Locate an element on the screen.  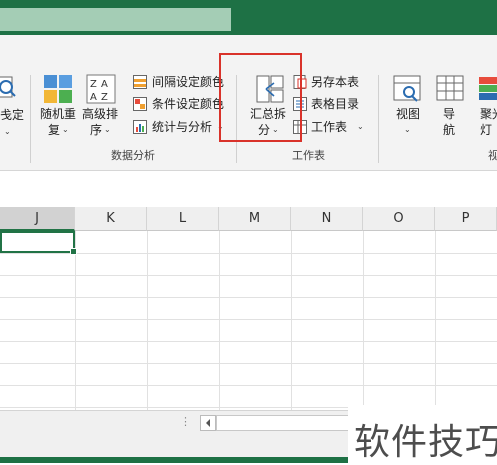
column-header-m: M is located at coordinates (255, 219).